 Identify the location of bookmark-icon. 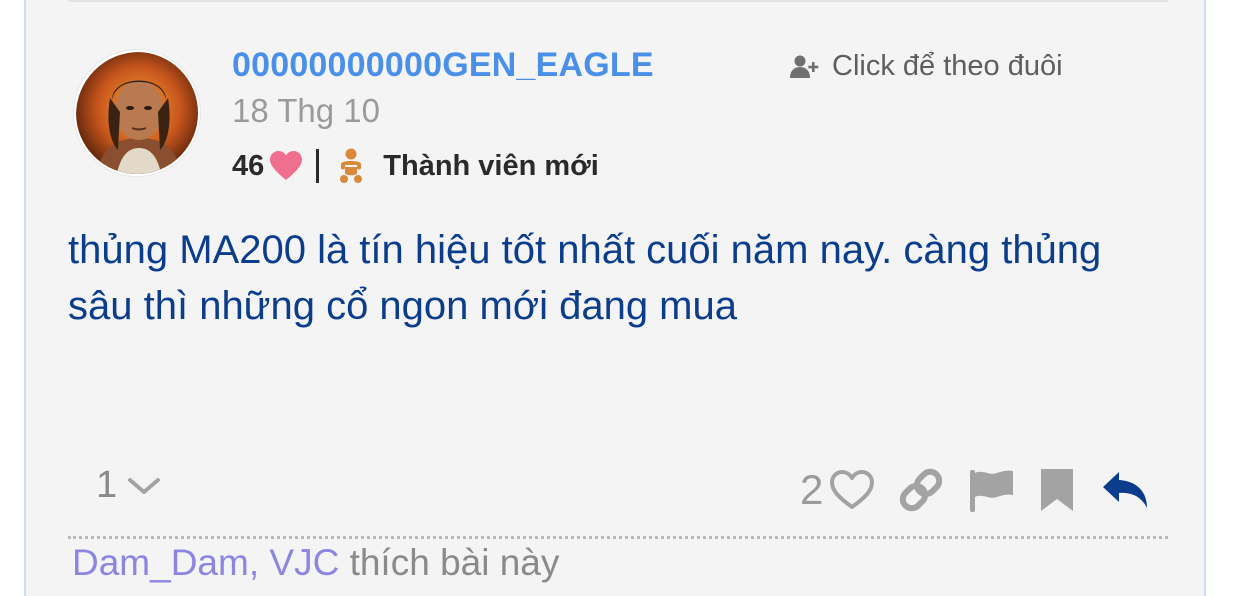
(1057, 490).